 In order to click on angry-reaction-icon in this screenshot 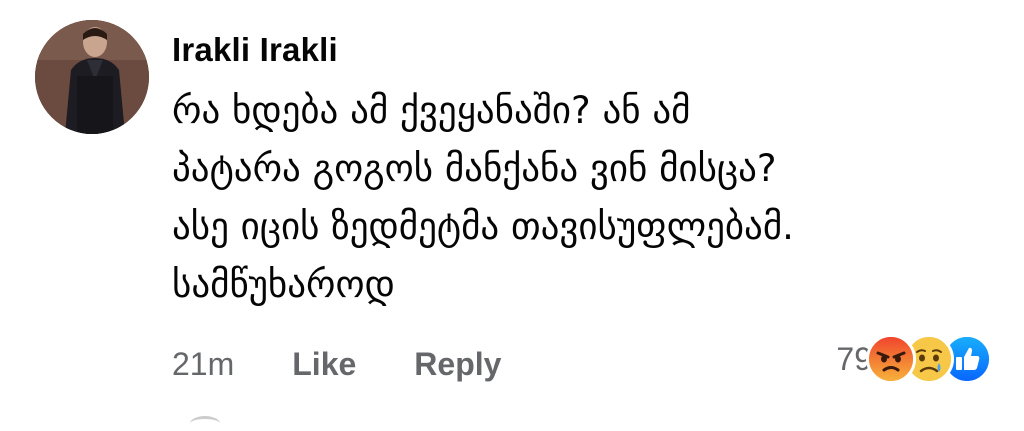, I will do `click(891, 359)`.